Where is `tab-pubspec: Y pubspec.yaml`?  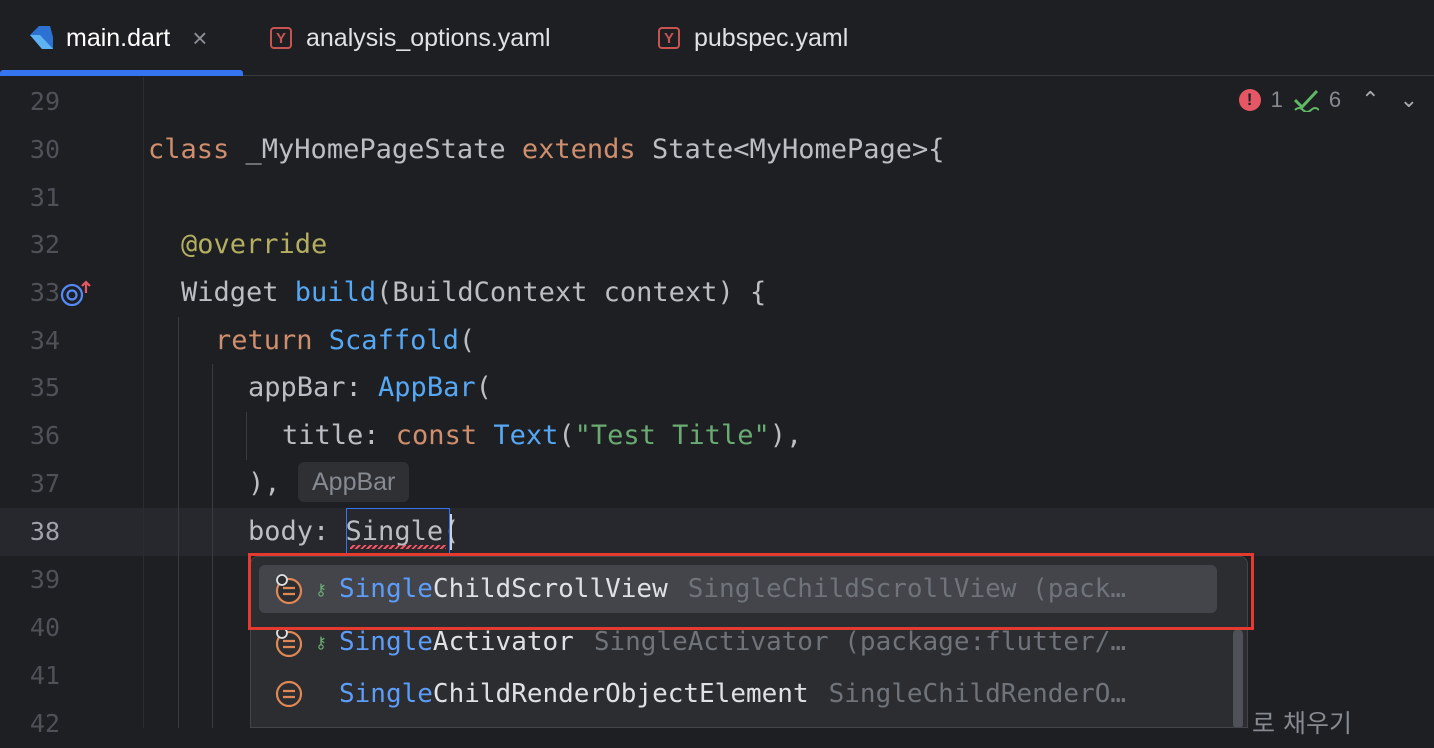
tab-pubspec: Y pubspec.yaml is located at coordinates (753, 38).